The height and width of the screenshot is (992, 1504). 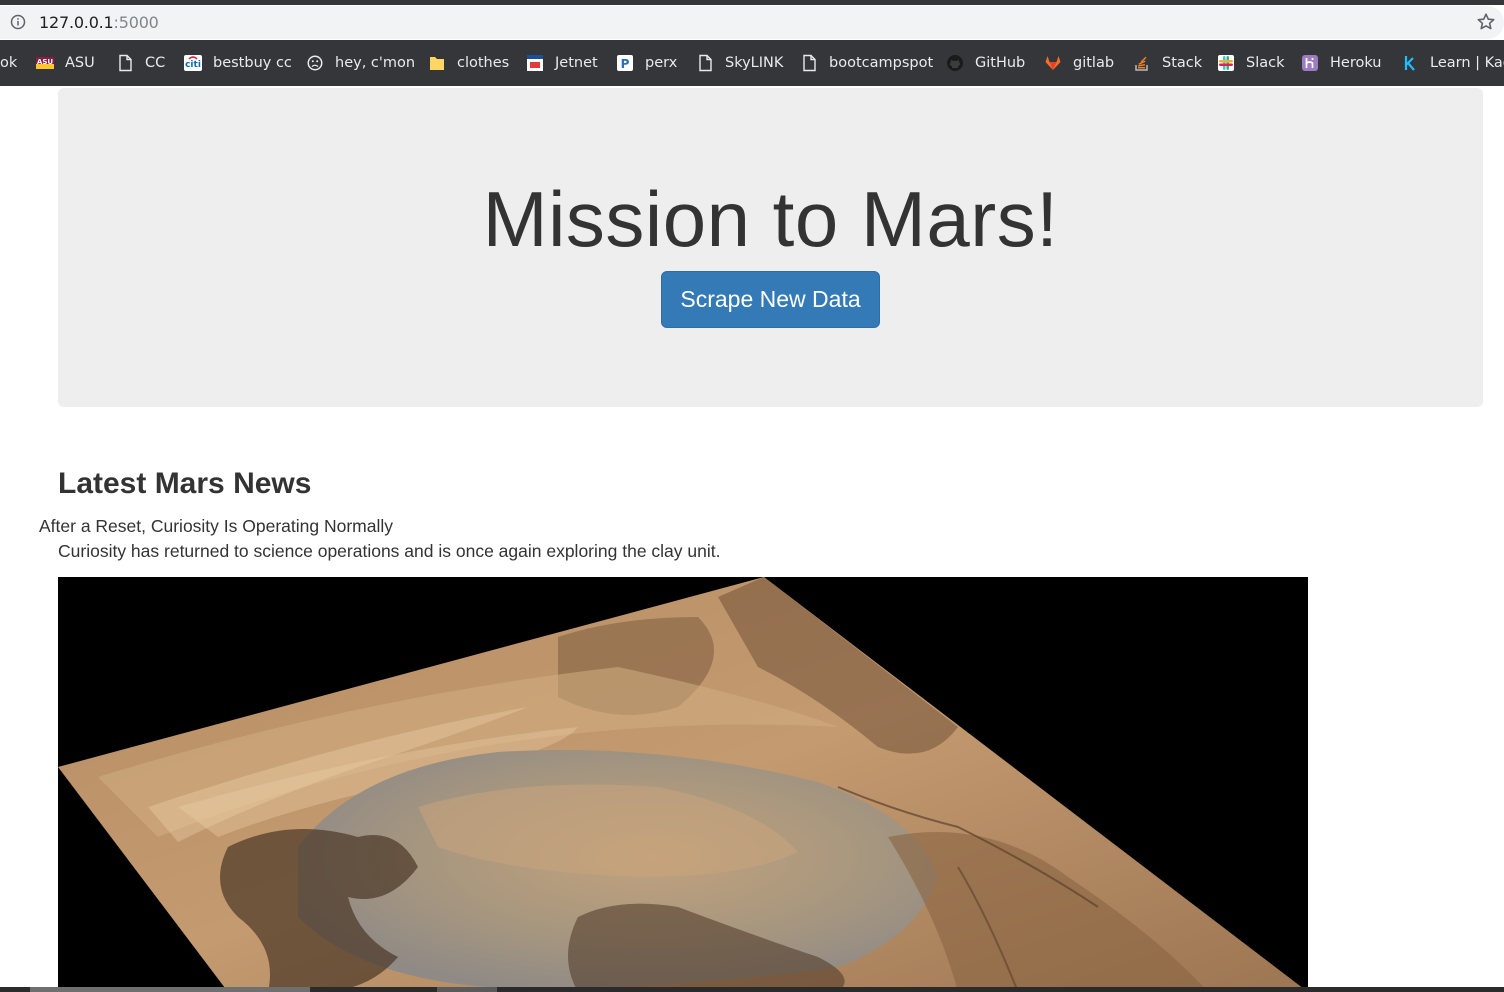 I want to click on bookmark-heroku: Heroku, so click(x=1341, y=63).